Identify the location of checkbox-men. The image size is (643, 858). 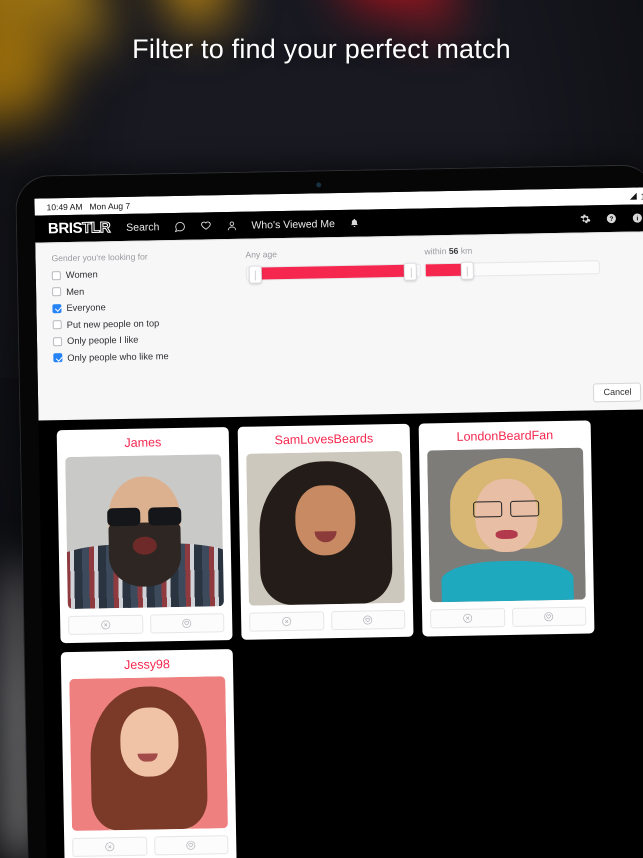
(57, 292).